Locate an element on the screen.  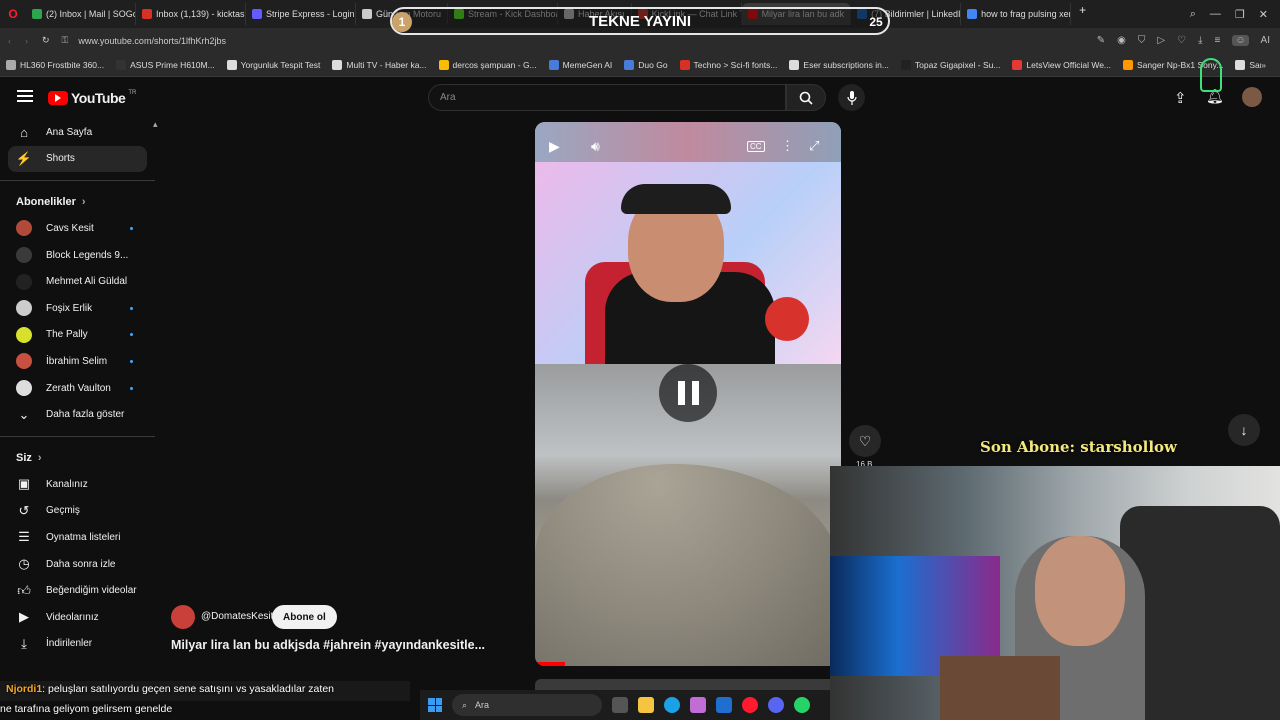
subscription-item: Mehmet Ali Güldal is located at coordinates (77, 281).